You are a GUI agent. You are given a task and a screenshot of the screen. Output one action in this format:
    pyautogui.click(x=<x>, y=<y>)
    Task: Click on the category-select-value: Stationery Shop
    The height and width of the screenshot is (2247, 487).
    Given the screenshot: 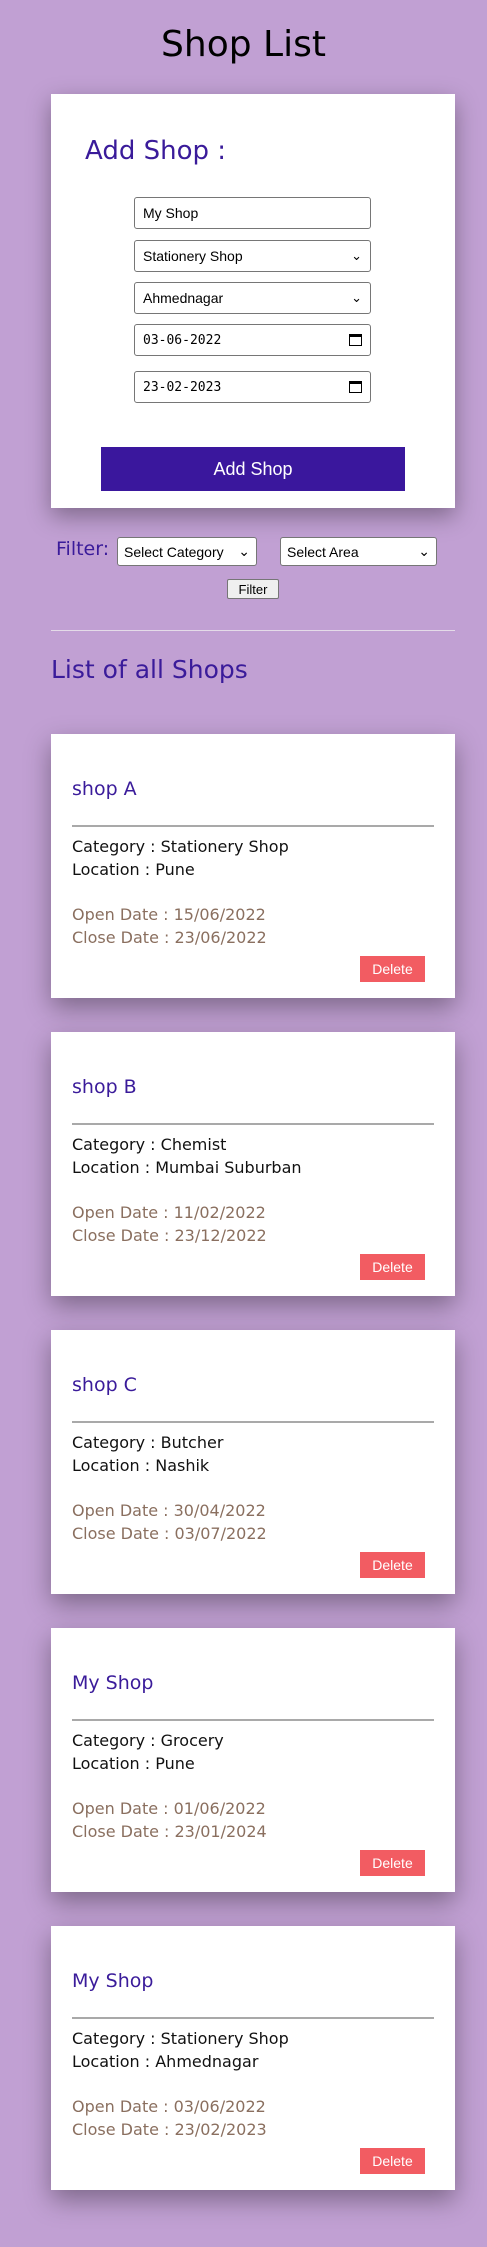 What is the action you would take?
    pyautogui.click(x=193, y=256)
    